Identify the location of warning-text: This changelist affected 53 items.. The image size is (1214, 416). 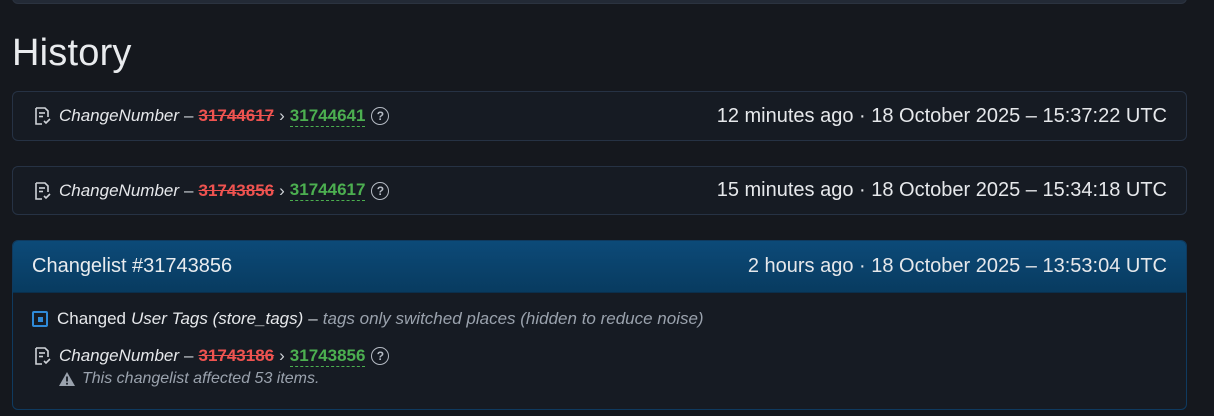
(201, 378).